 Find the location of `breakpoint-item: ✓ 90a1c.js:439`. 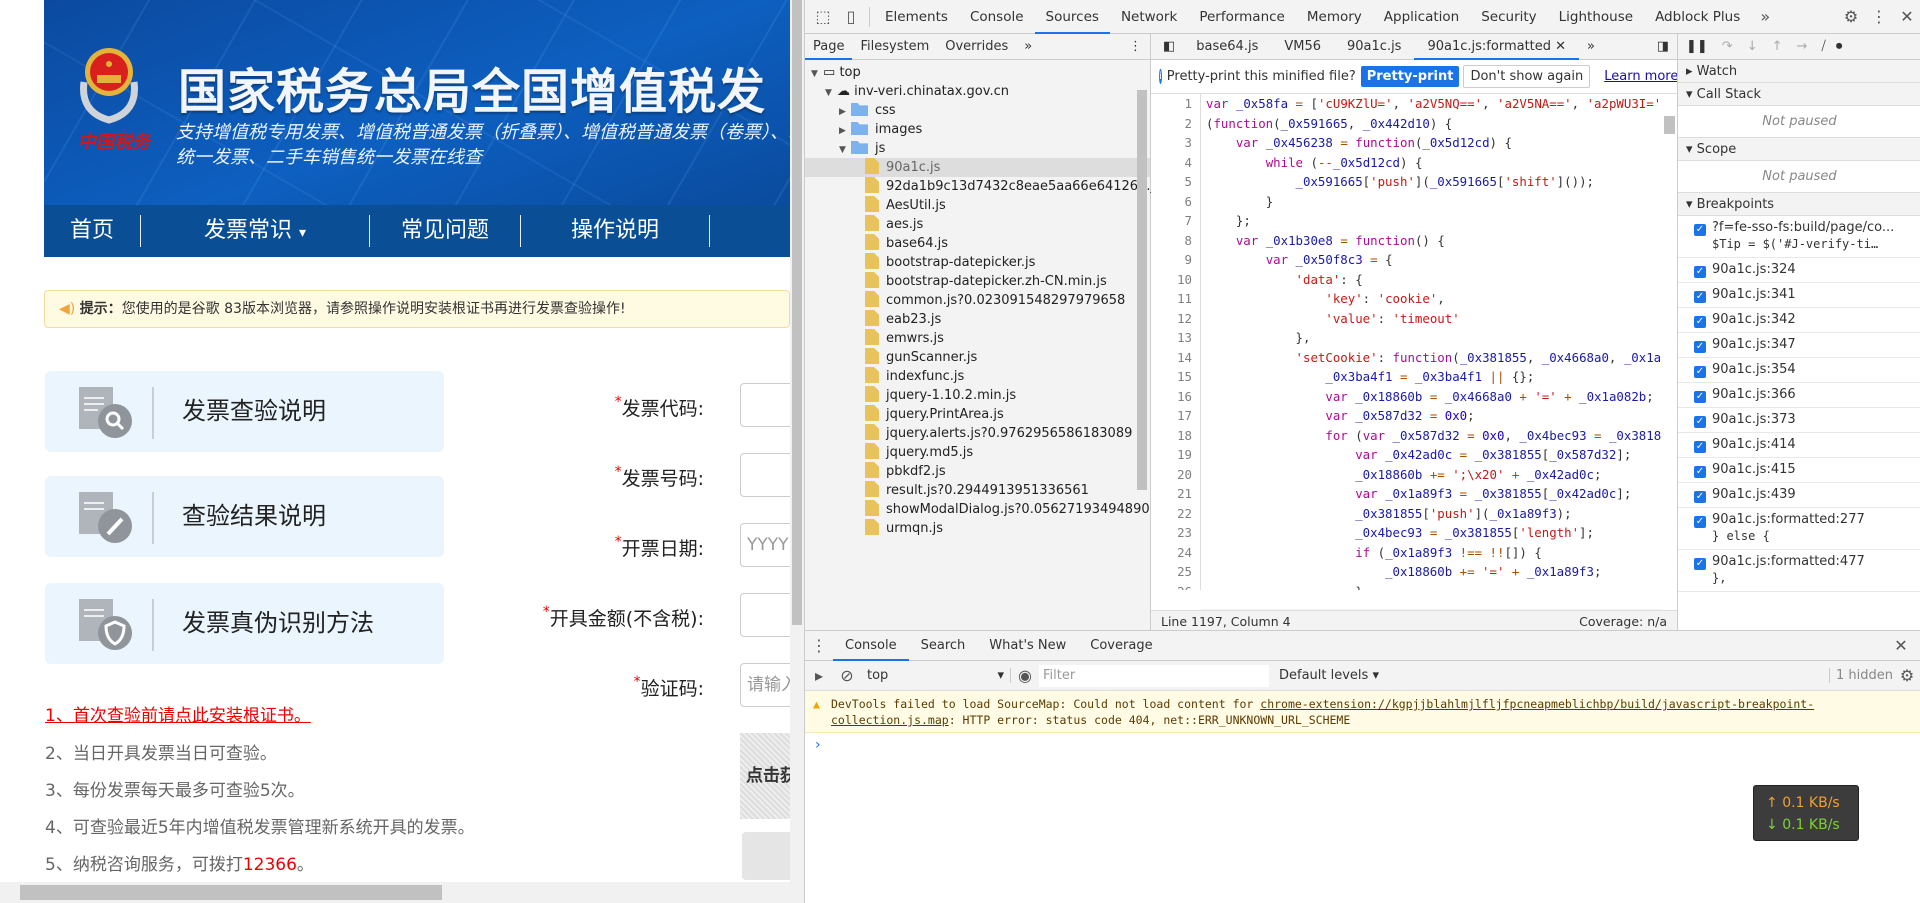

breakpoint-item: ✓ 90a1c.js:439 is located at coordinates (1799, 495).